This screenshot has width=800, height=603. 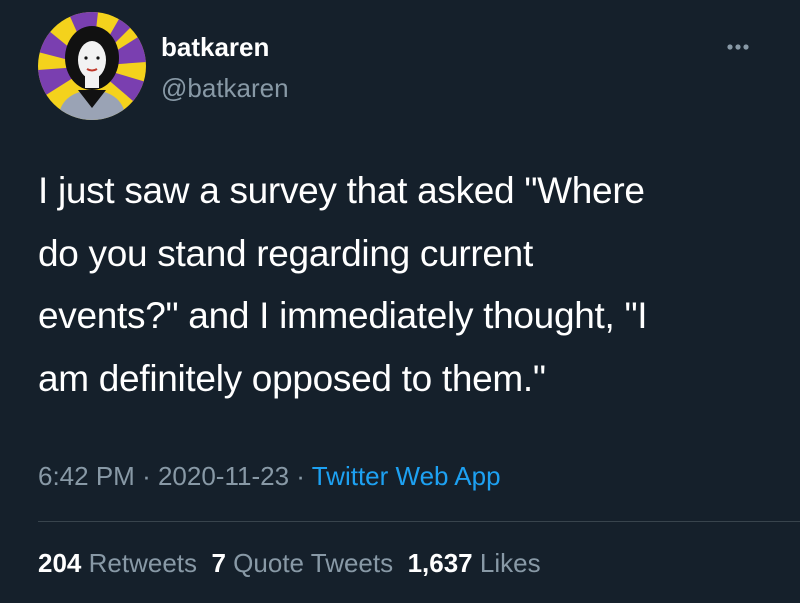 What do you see at coordinates (60, 563) in the screenshot?
I see `retweets-count: 204` at bounding box center [60, 563].